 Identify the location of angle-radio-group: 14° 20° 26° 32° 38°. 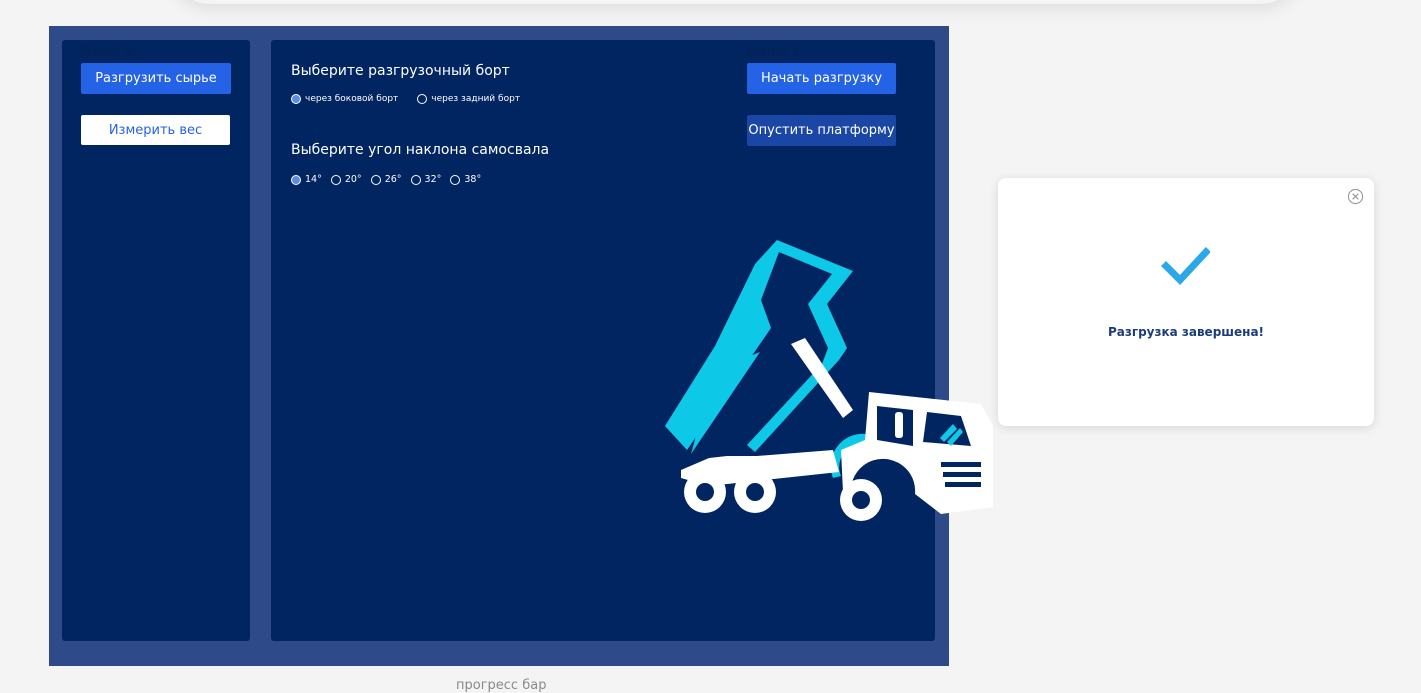
(390, 179).